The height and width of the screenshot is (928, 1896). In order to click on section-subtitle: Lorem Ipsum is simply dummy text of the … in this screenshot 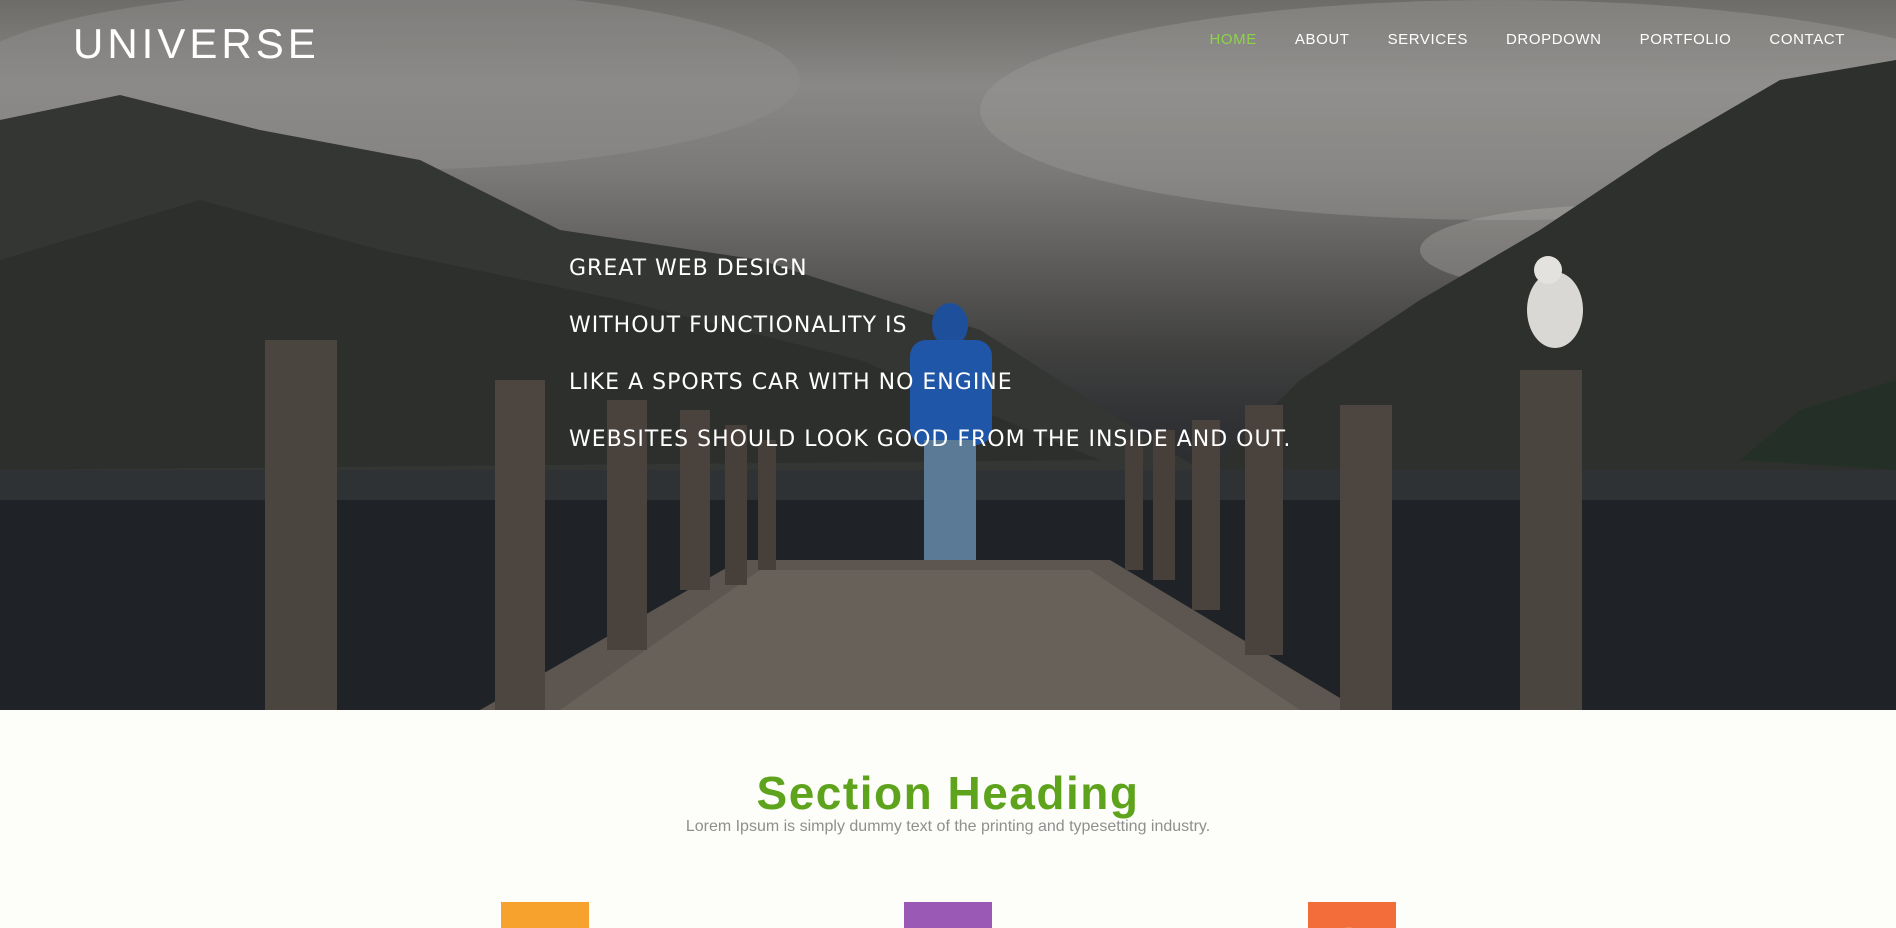, I will do `click(948, 826)`.